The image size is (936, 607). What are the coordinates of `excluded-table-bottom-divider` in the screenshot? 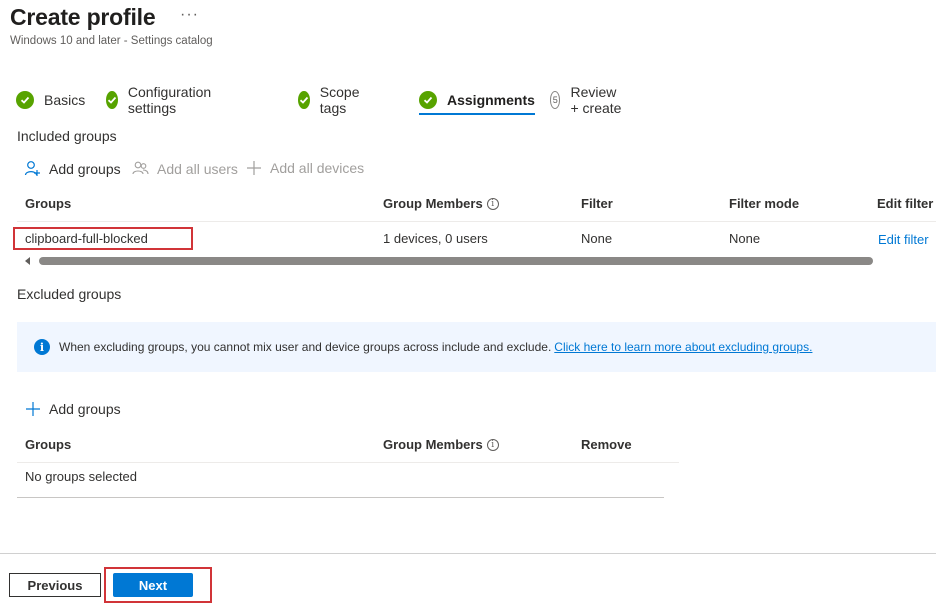 It's located at (340, 497).